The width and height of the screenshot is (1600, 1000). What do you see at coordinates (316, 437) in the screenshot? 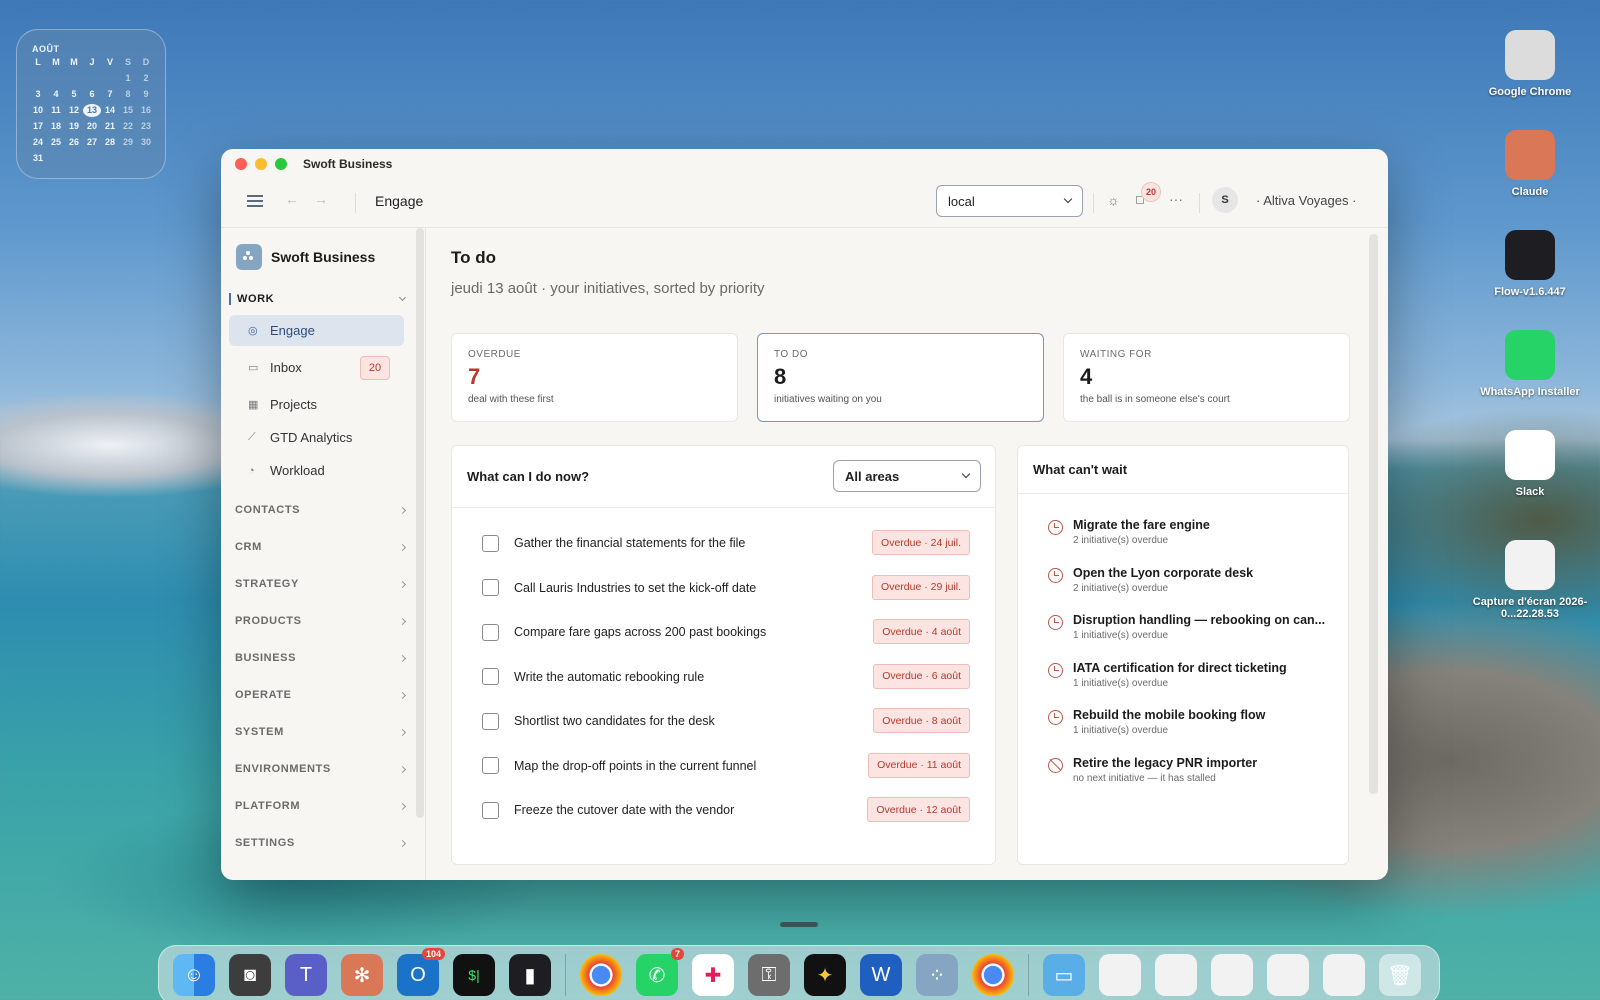
I see `sidebar-item-gtd-analytics: ⟋ GTD Analytics` at bounding box center [316, 437].